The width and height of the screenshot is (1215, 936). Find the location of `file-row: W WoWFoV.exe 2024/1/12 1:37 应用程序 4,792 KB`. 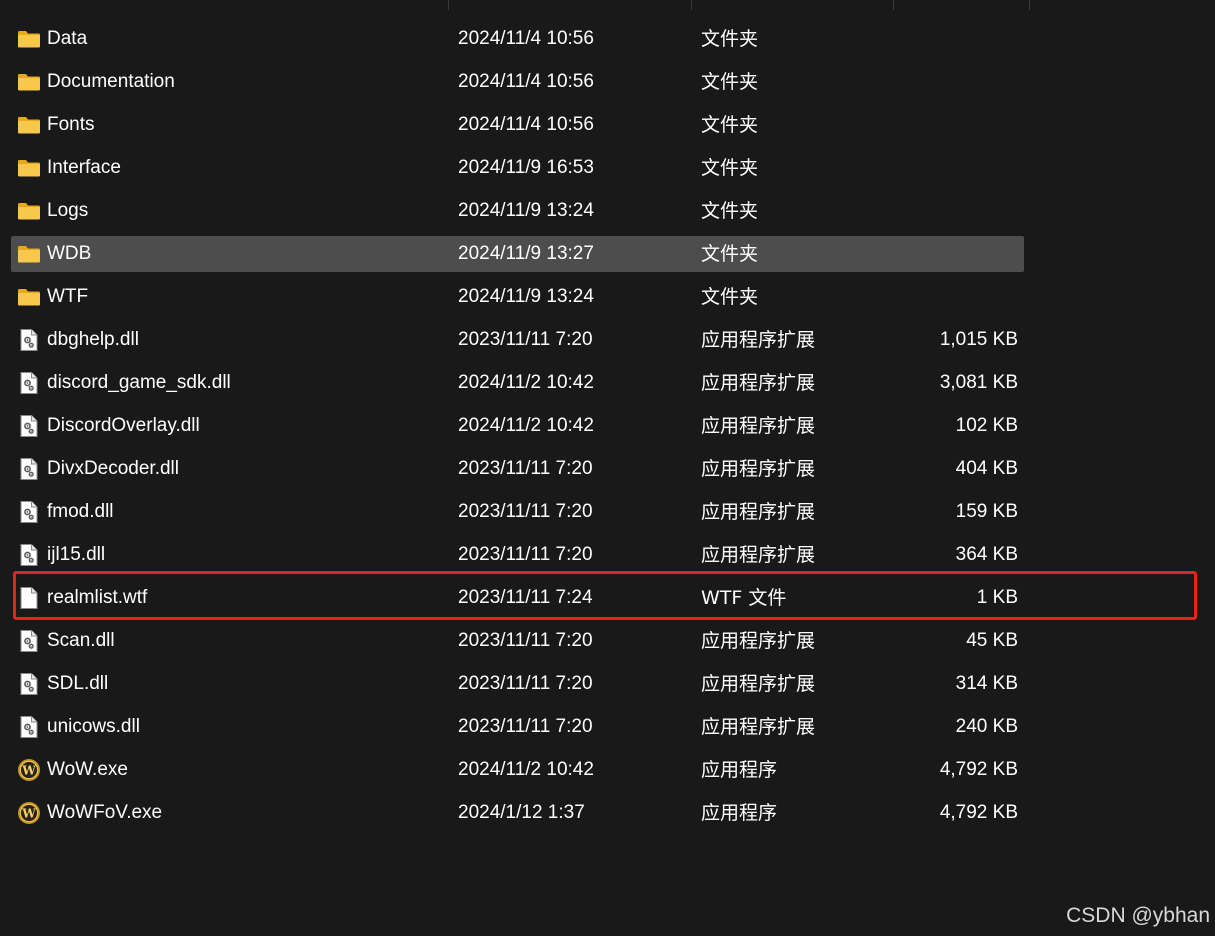

file-row: W WoWFoV.exe 2024/1/12 1:37 应用程序 4,792 KB is located at coordinates (607, 812).